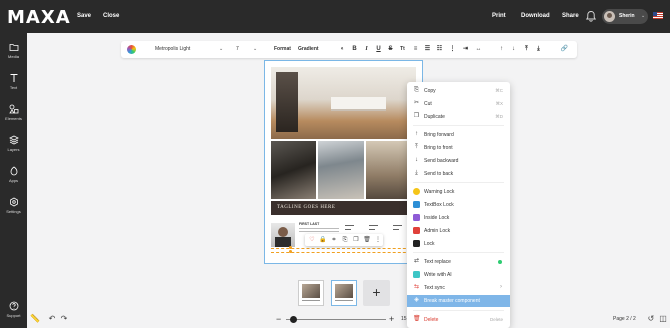 The width and height of the screenshot is (670, 328). I want to click on selection-guide, so click(343, 252).